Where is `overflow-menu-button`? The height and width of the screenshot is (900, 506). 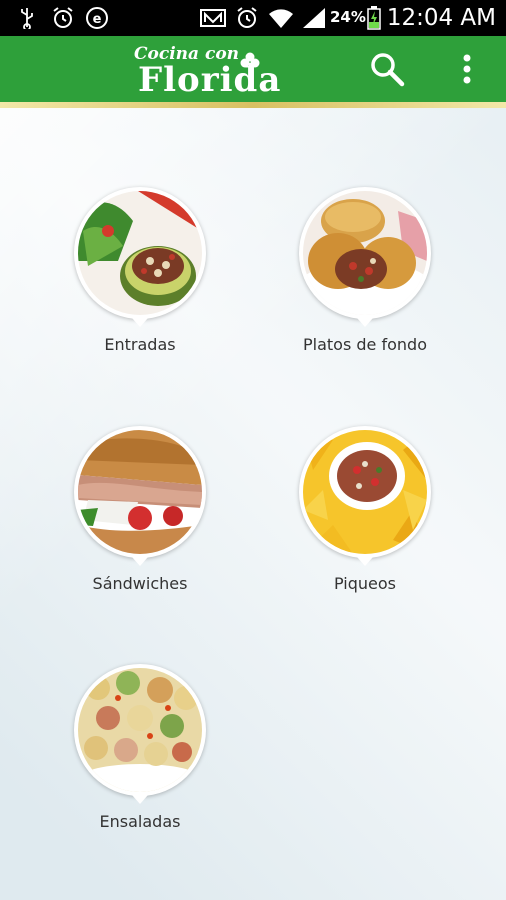 overflow-menu-button is located at coordinates (467, 70).